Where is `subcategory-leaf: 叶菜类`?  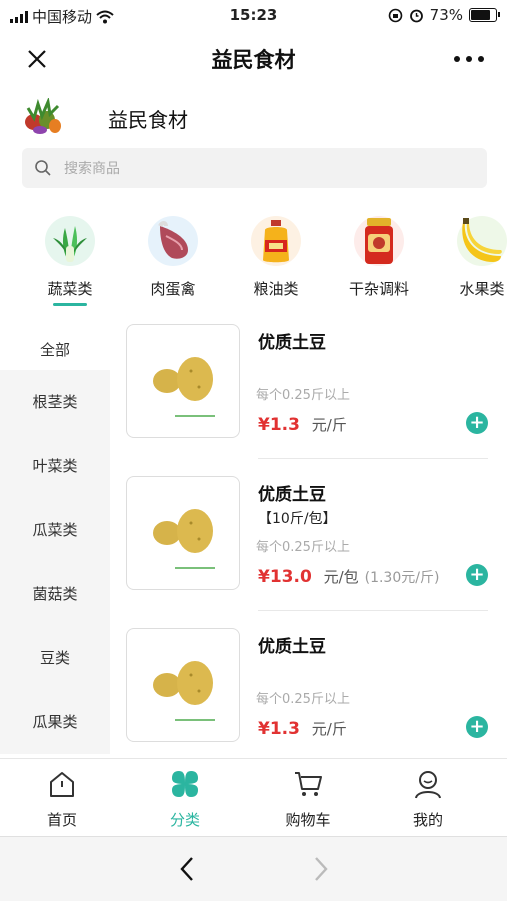
subcategory-leaf: 叶菜类 is located at coordinates (55, 466).